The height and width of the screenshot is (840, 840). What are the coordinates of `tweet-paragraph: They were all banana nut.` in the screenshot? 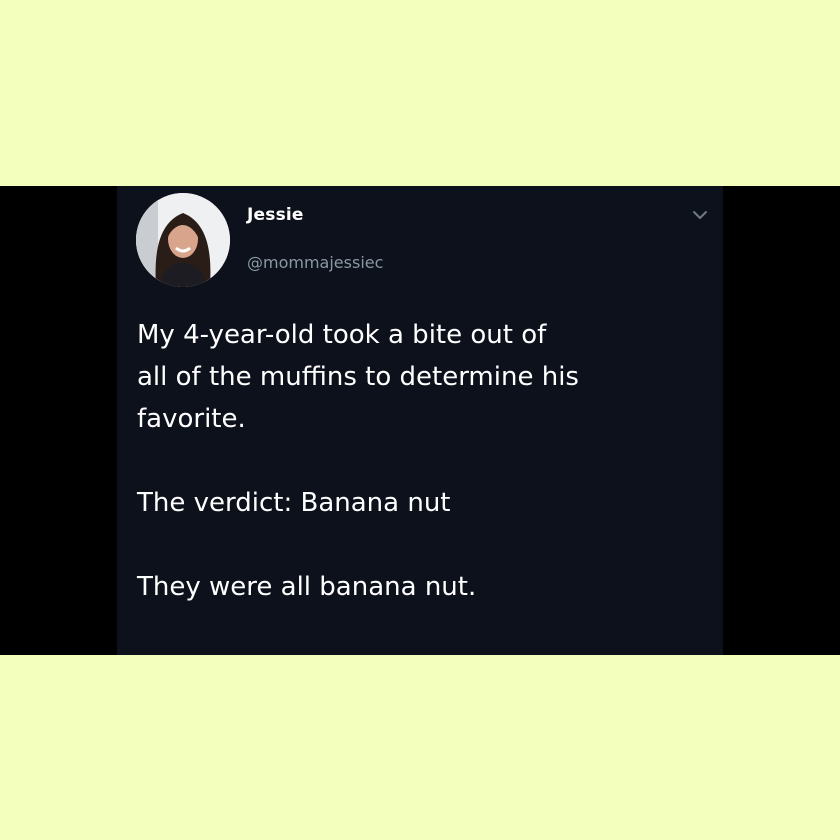 It's located at (307, 587).